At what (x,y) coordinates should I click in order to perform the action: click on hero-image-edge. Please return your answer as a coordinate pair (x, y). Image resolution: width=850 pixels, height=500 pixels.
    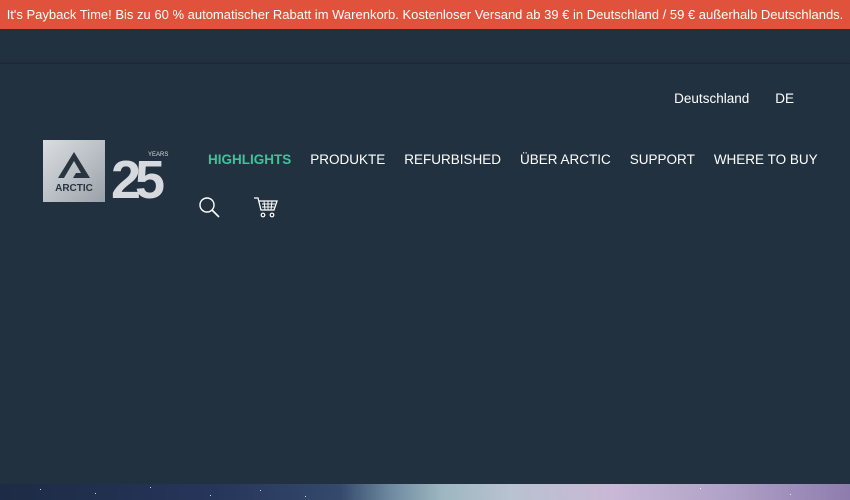
    Looking at the image, I should click on (425, 492).